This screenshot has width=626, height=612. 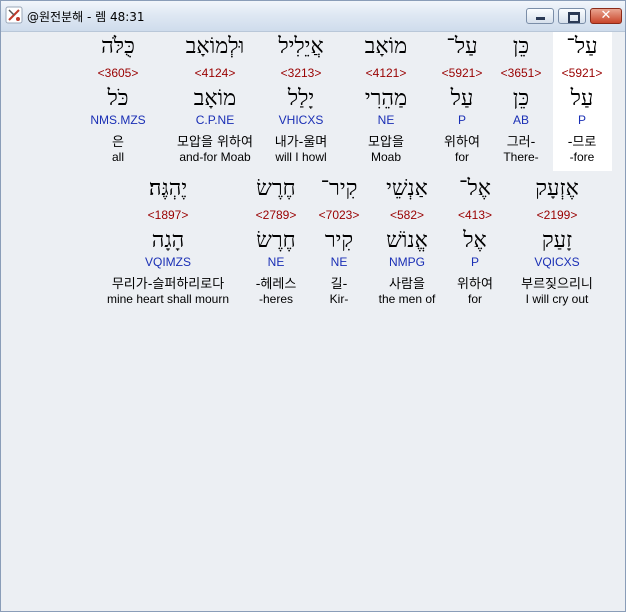 What do you see at coordinates (118, 120) in the screenshot?
I see `parsing-code: NMS.MZS` at bounding box center [118, 120].